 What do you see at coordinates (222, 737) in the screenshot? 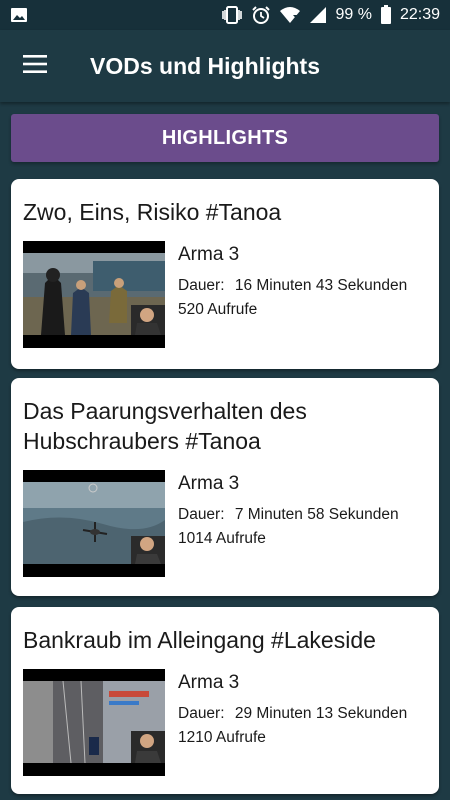
I see `video-views: 1210 Aufrufe` at bounding box center [222, 737].